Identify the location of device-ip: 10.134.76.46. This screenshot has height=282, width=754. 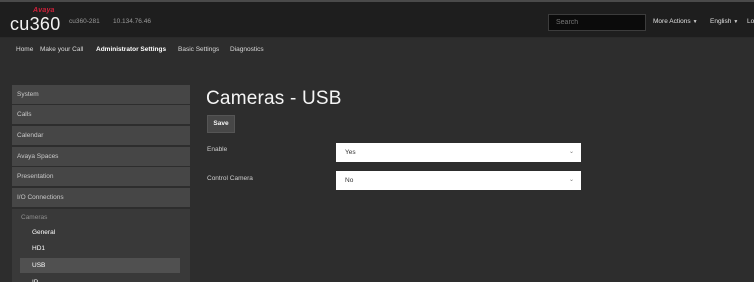
(132, 21).